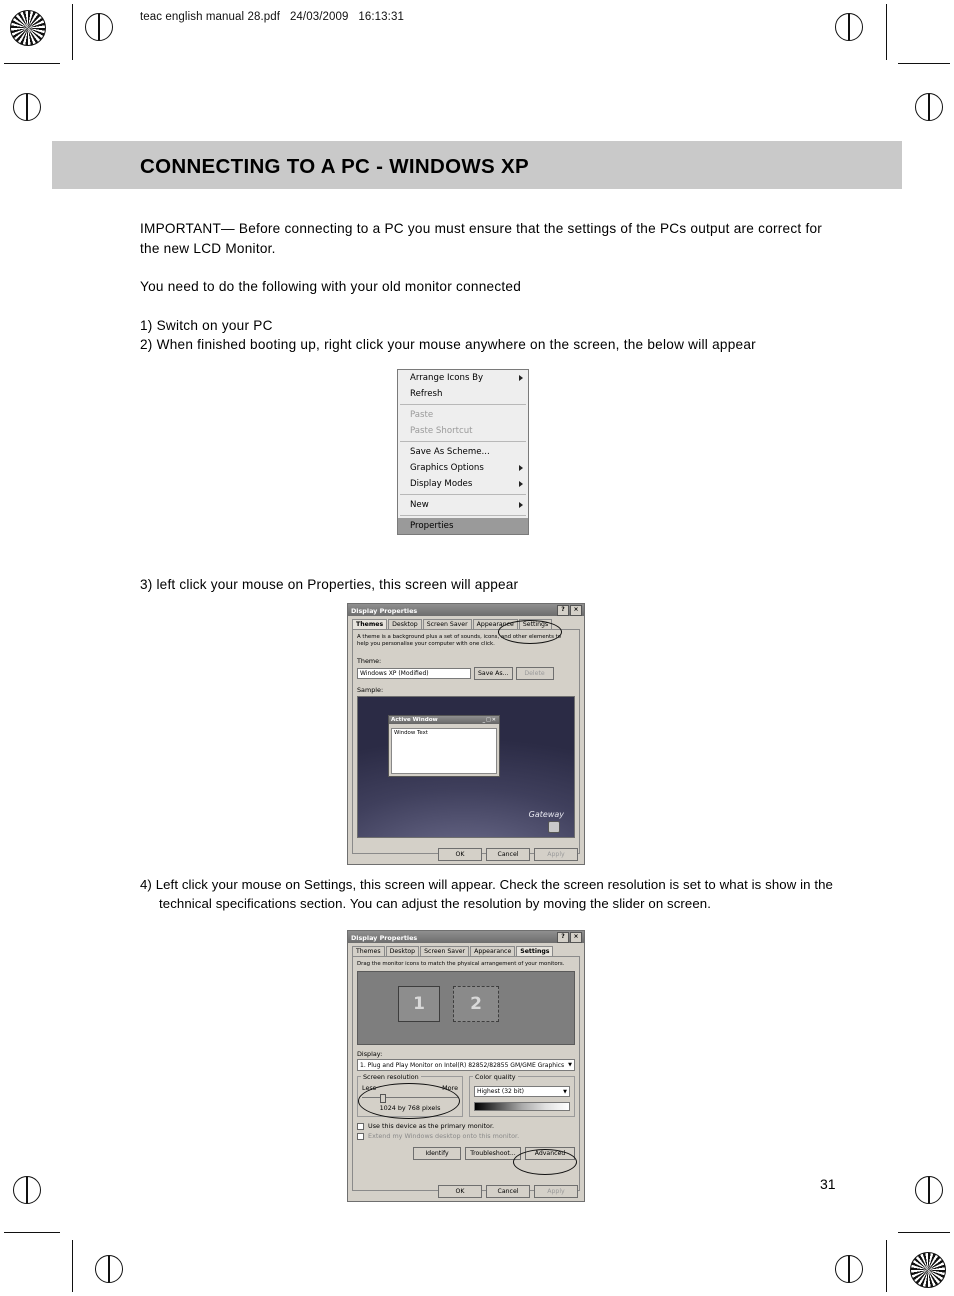  What do you see at coordinates (924, 1232) in the screenshot?
I see `crop-mark-bottom-right-horizontal` at bounding box center [924, 1232].